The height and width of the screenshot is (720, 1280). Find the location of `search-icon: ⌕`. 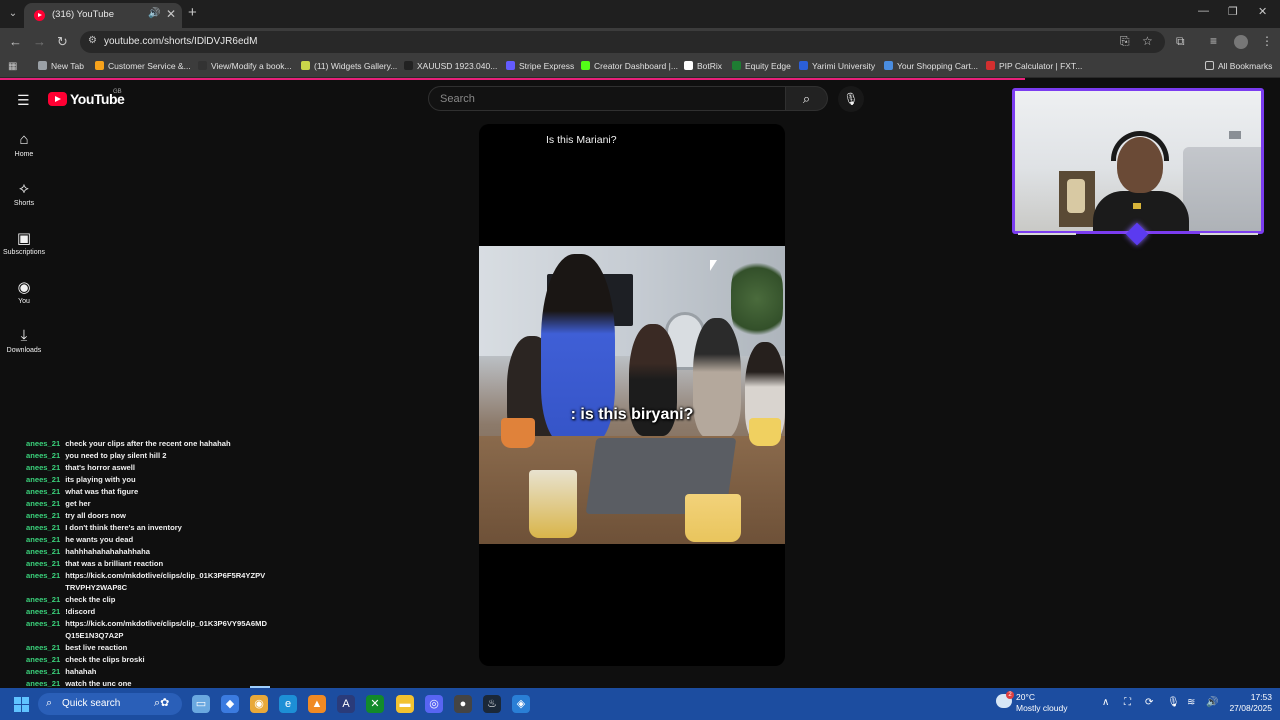

search-icon: ⌕ is located at coordinates (806, 98).